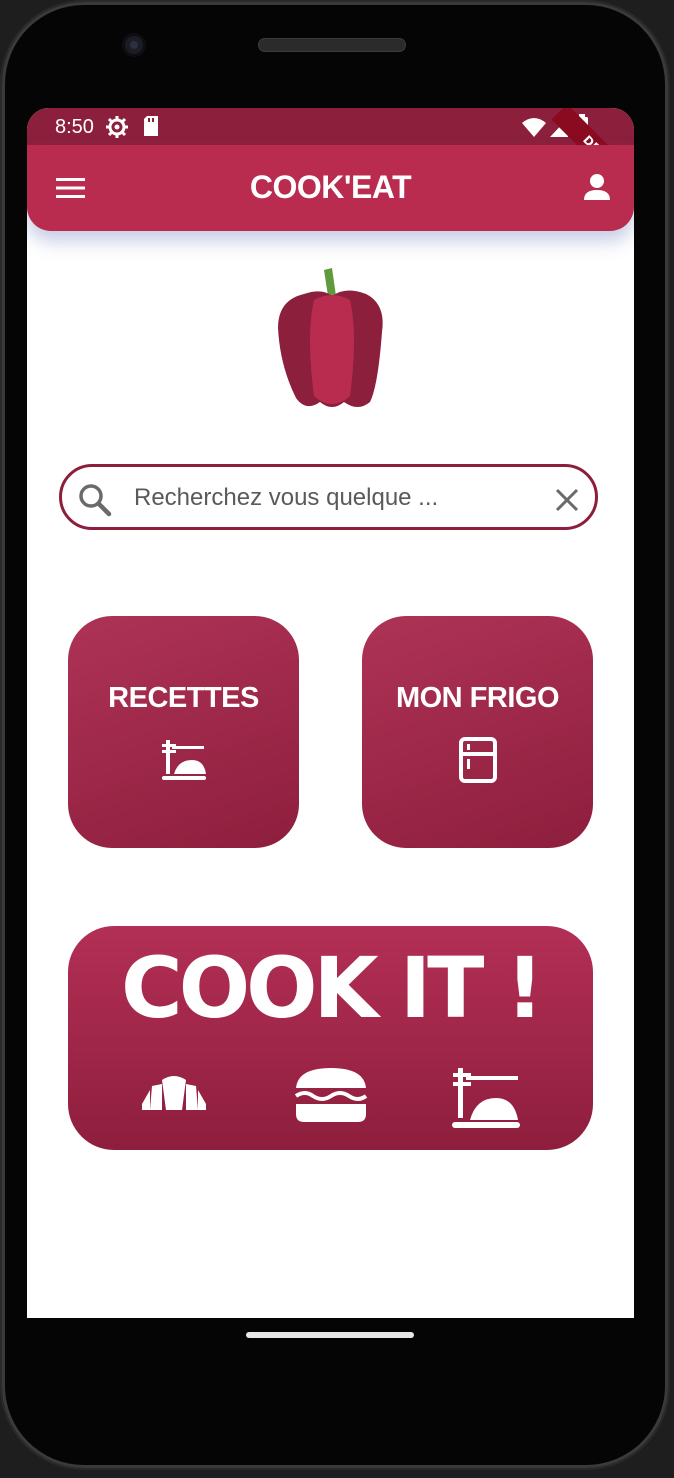 The width and height of the screenshot is (674, 1478). What do you see at coordinates (74, 127) in the screenshot?
I see `status-time: 8:50` at bounding box center [74, 127].